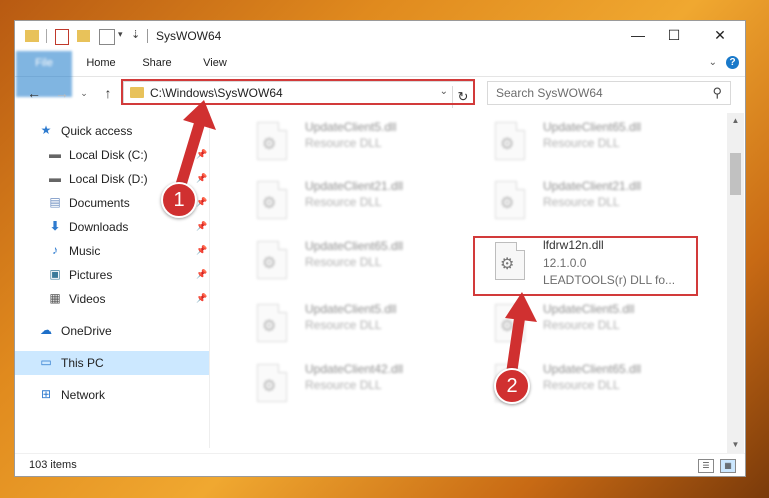  I want to click on sidebar-item-downloads: ⬇ Downloads 📌, so click(112, 227).